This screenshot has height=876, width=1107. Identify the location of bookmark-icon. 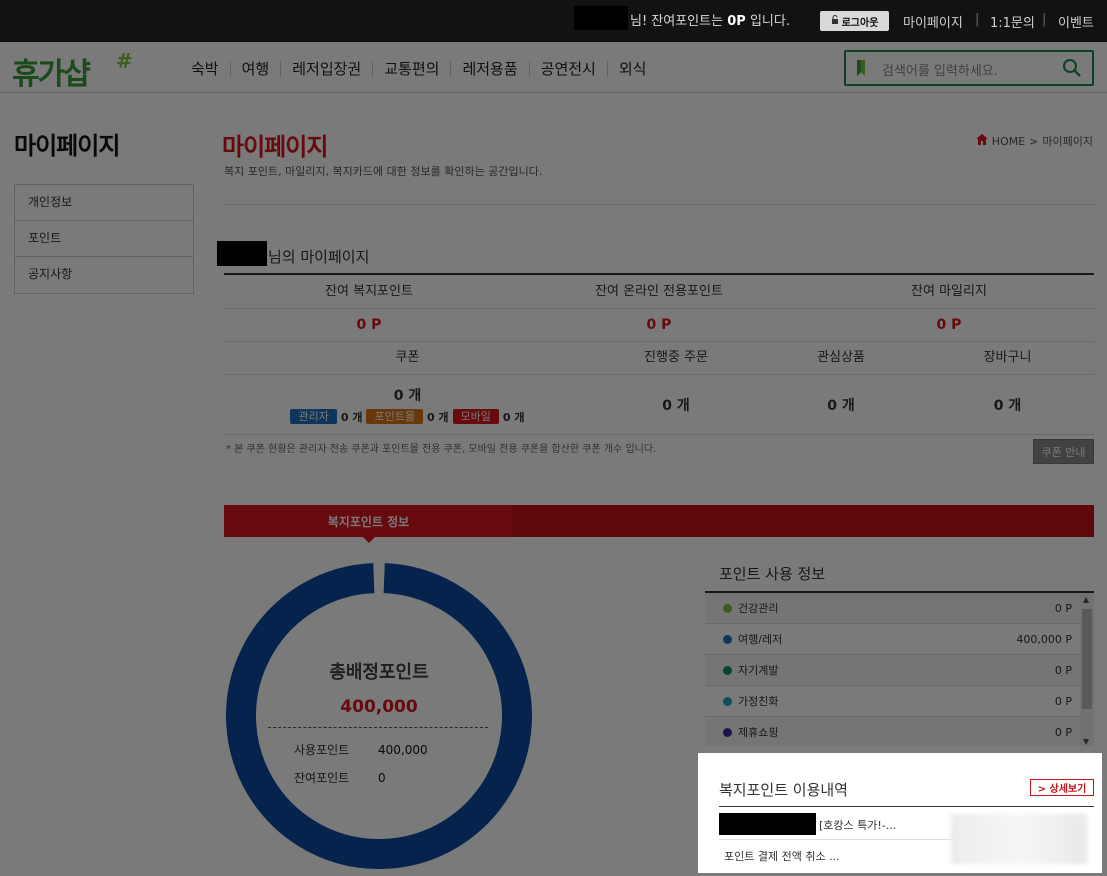
(861, 69).